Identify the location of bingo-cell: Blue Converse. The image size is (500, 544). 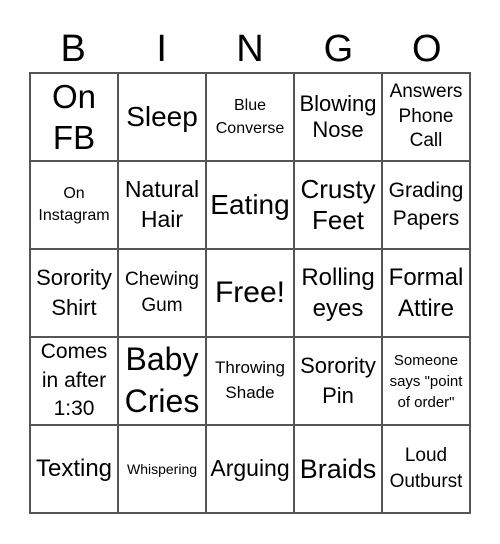
(250, 117).